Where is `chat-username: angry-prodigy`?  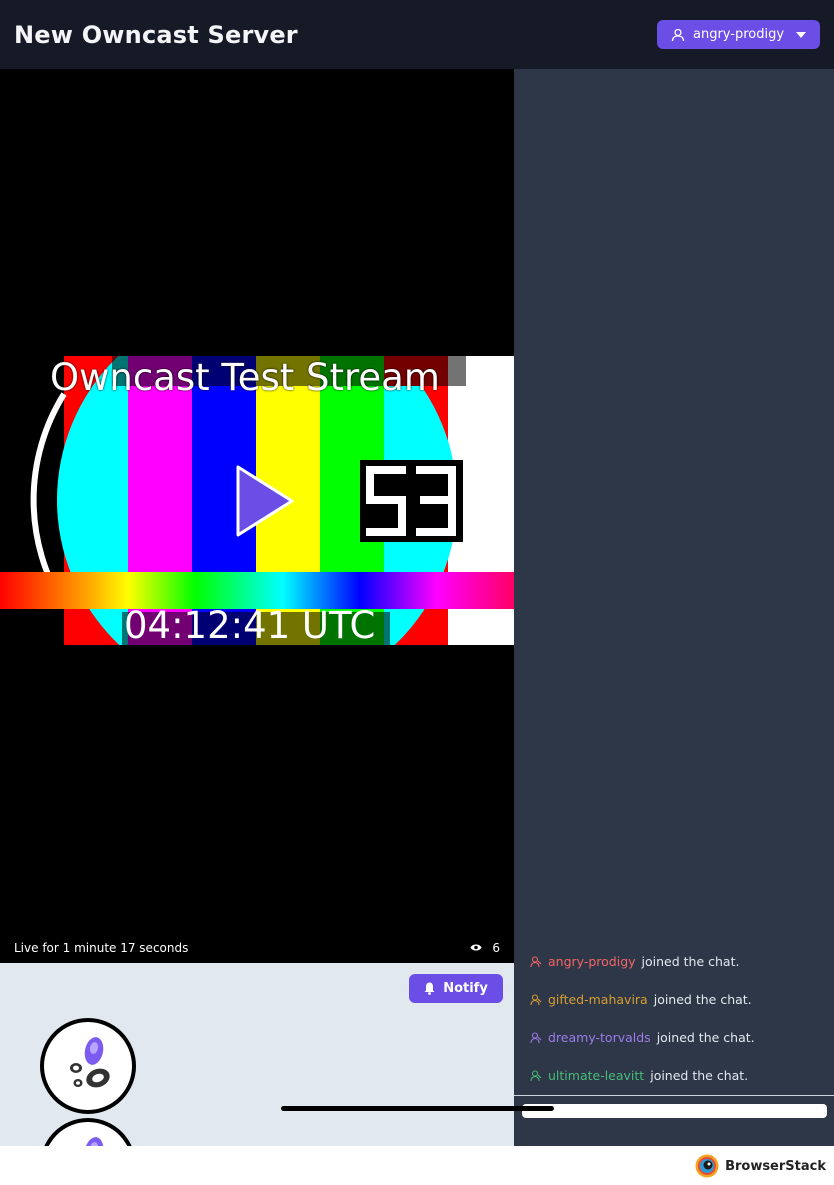
chat-username: angry-prodigy is located at coordinates (592, 961).